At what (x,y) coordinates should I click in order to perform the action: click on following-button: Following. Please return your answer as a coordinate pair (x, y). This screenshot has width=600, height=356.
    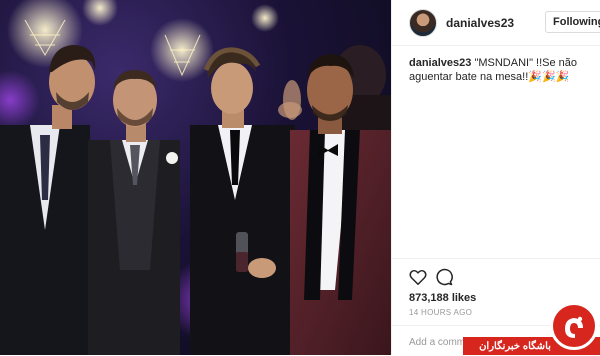
    Looking at the image, I should click on (572, 22).